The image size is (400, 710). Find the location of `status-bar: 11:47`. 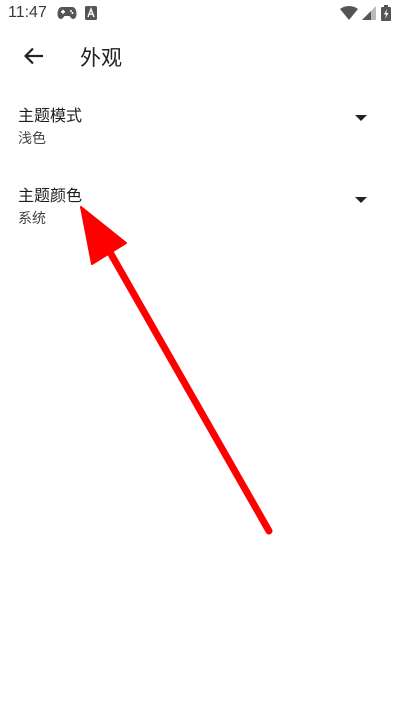

status-bar: 11:47 is located at coordinates (200, 14).